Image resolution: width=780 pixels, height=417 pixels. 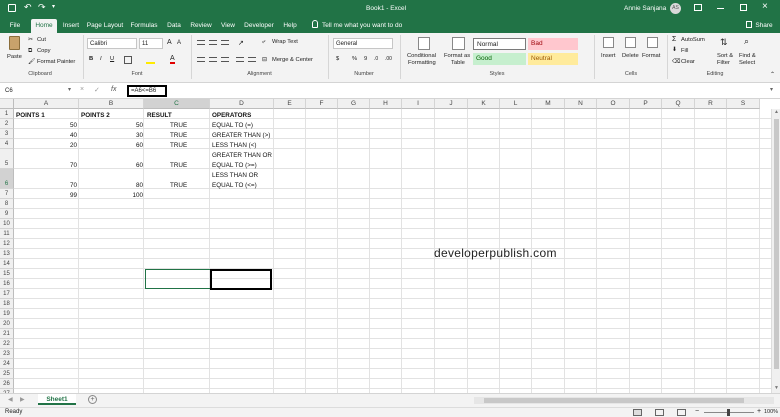 What do you see at coordinates (234, 185) in the screenshot?
I see `cell-d6-line2: EQUAL TO (<=)` at bounding box center [234, 185].